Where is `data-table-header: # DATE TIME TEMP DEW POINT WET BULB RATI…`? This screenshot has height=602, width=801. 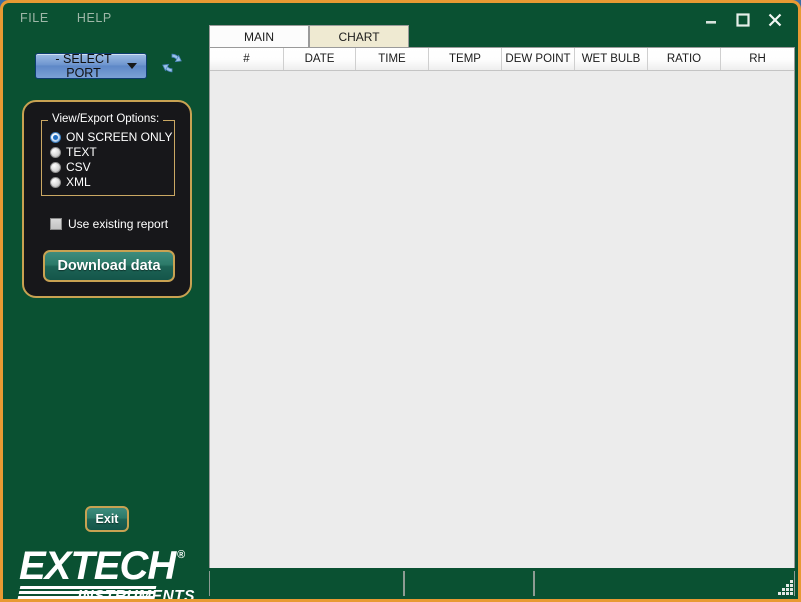
data-table-header: # DATE TIME TEMP DEW POINT WET BULB RATI… is located at coordinates (502, 59).